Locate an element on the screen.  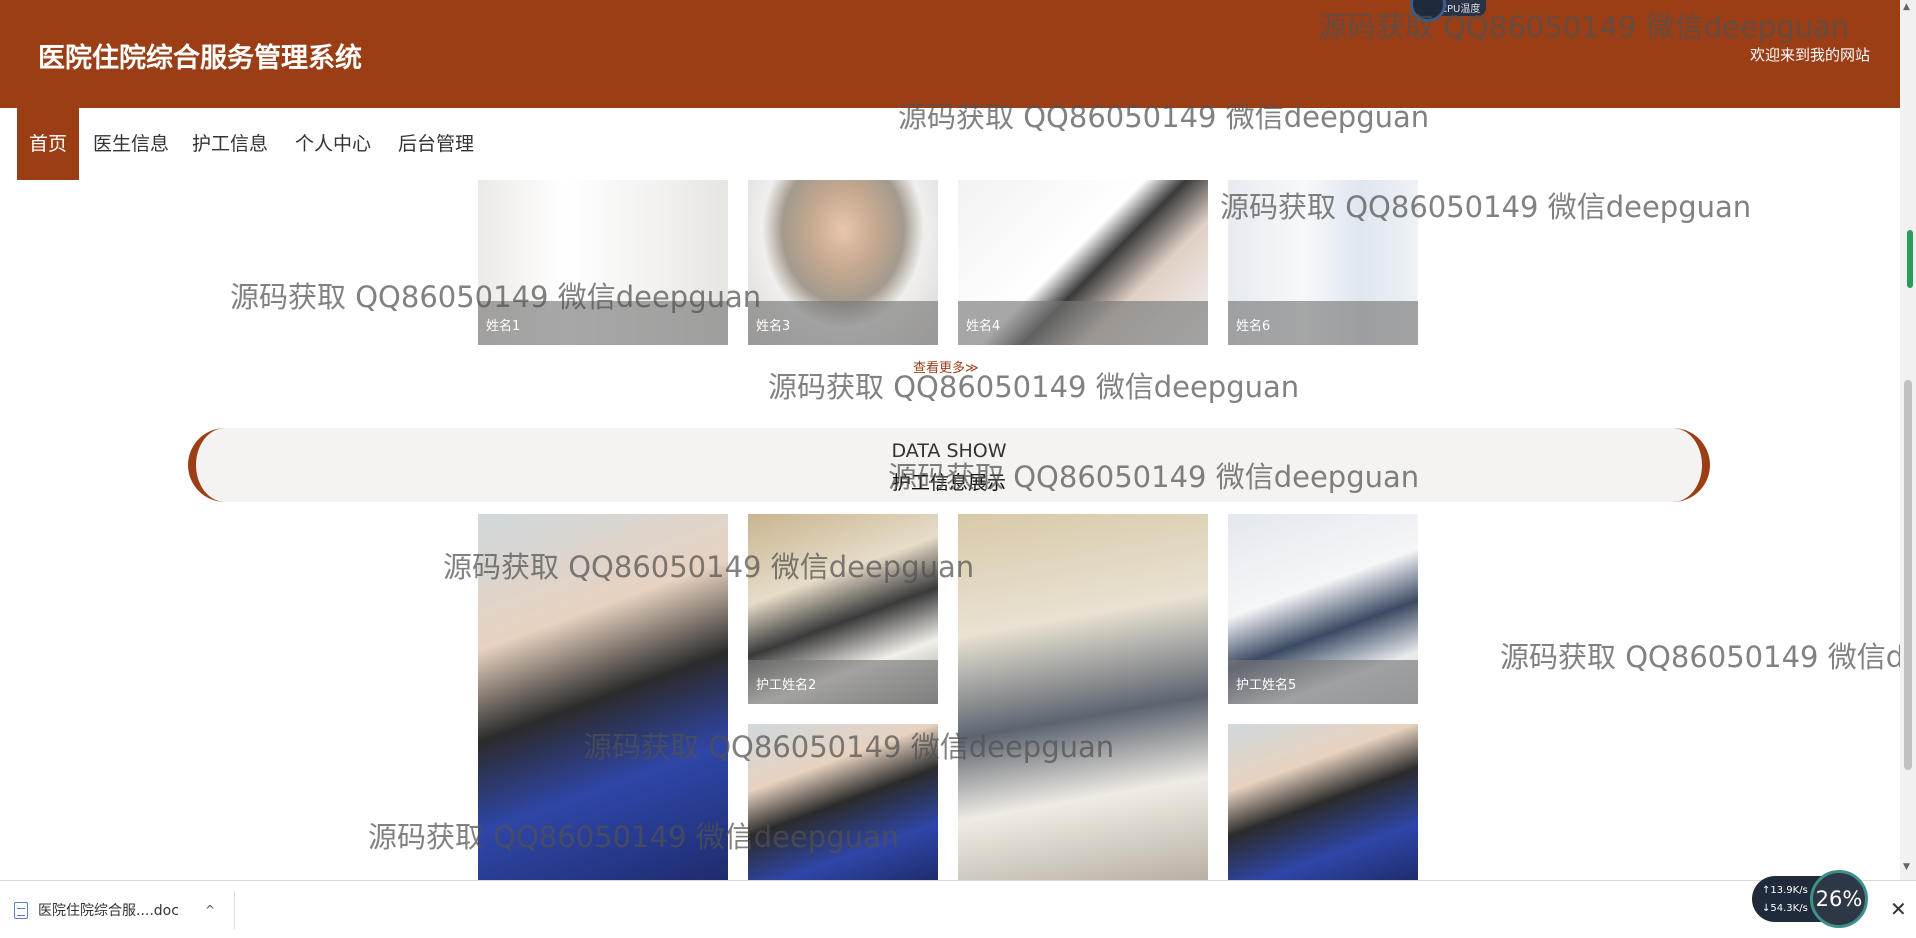
nurse-card: 护工姓名2 is located at coordinates (843, 609).